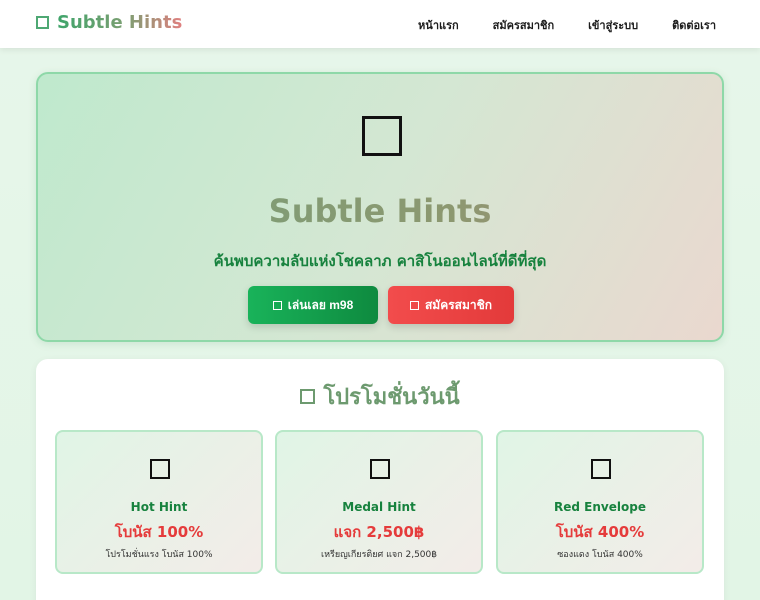 The height and width of the screenshot is (600, 760). Describe the element at coordinates (159, 507) in the screenshot. I see `card-name: Hot Hint` at that location.